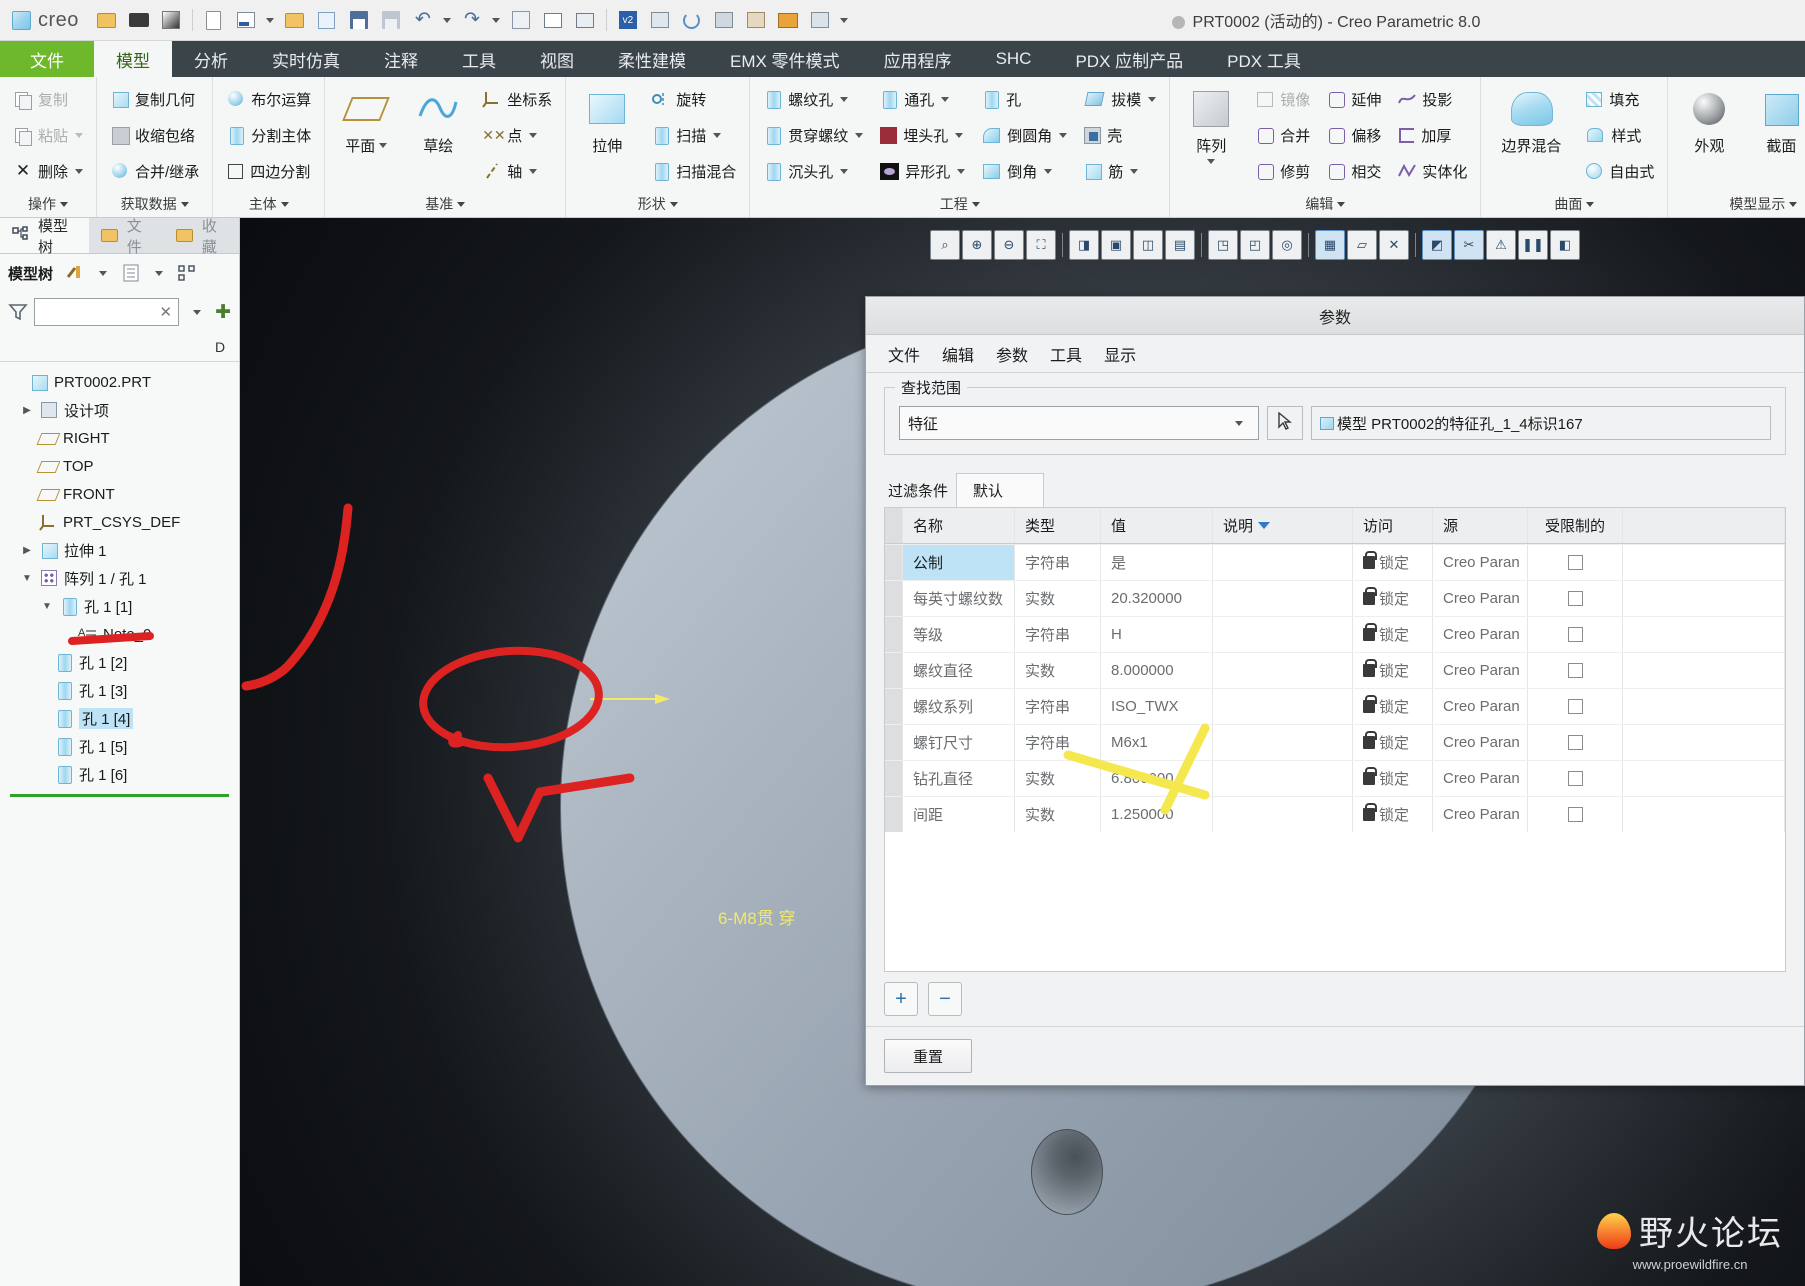  What do you see at coordinates (959, 778) in the screenshot?
I see `cell-name: 钻孔直径` at bounding box center [959, 778].